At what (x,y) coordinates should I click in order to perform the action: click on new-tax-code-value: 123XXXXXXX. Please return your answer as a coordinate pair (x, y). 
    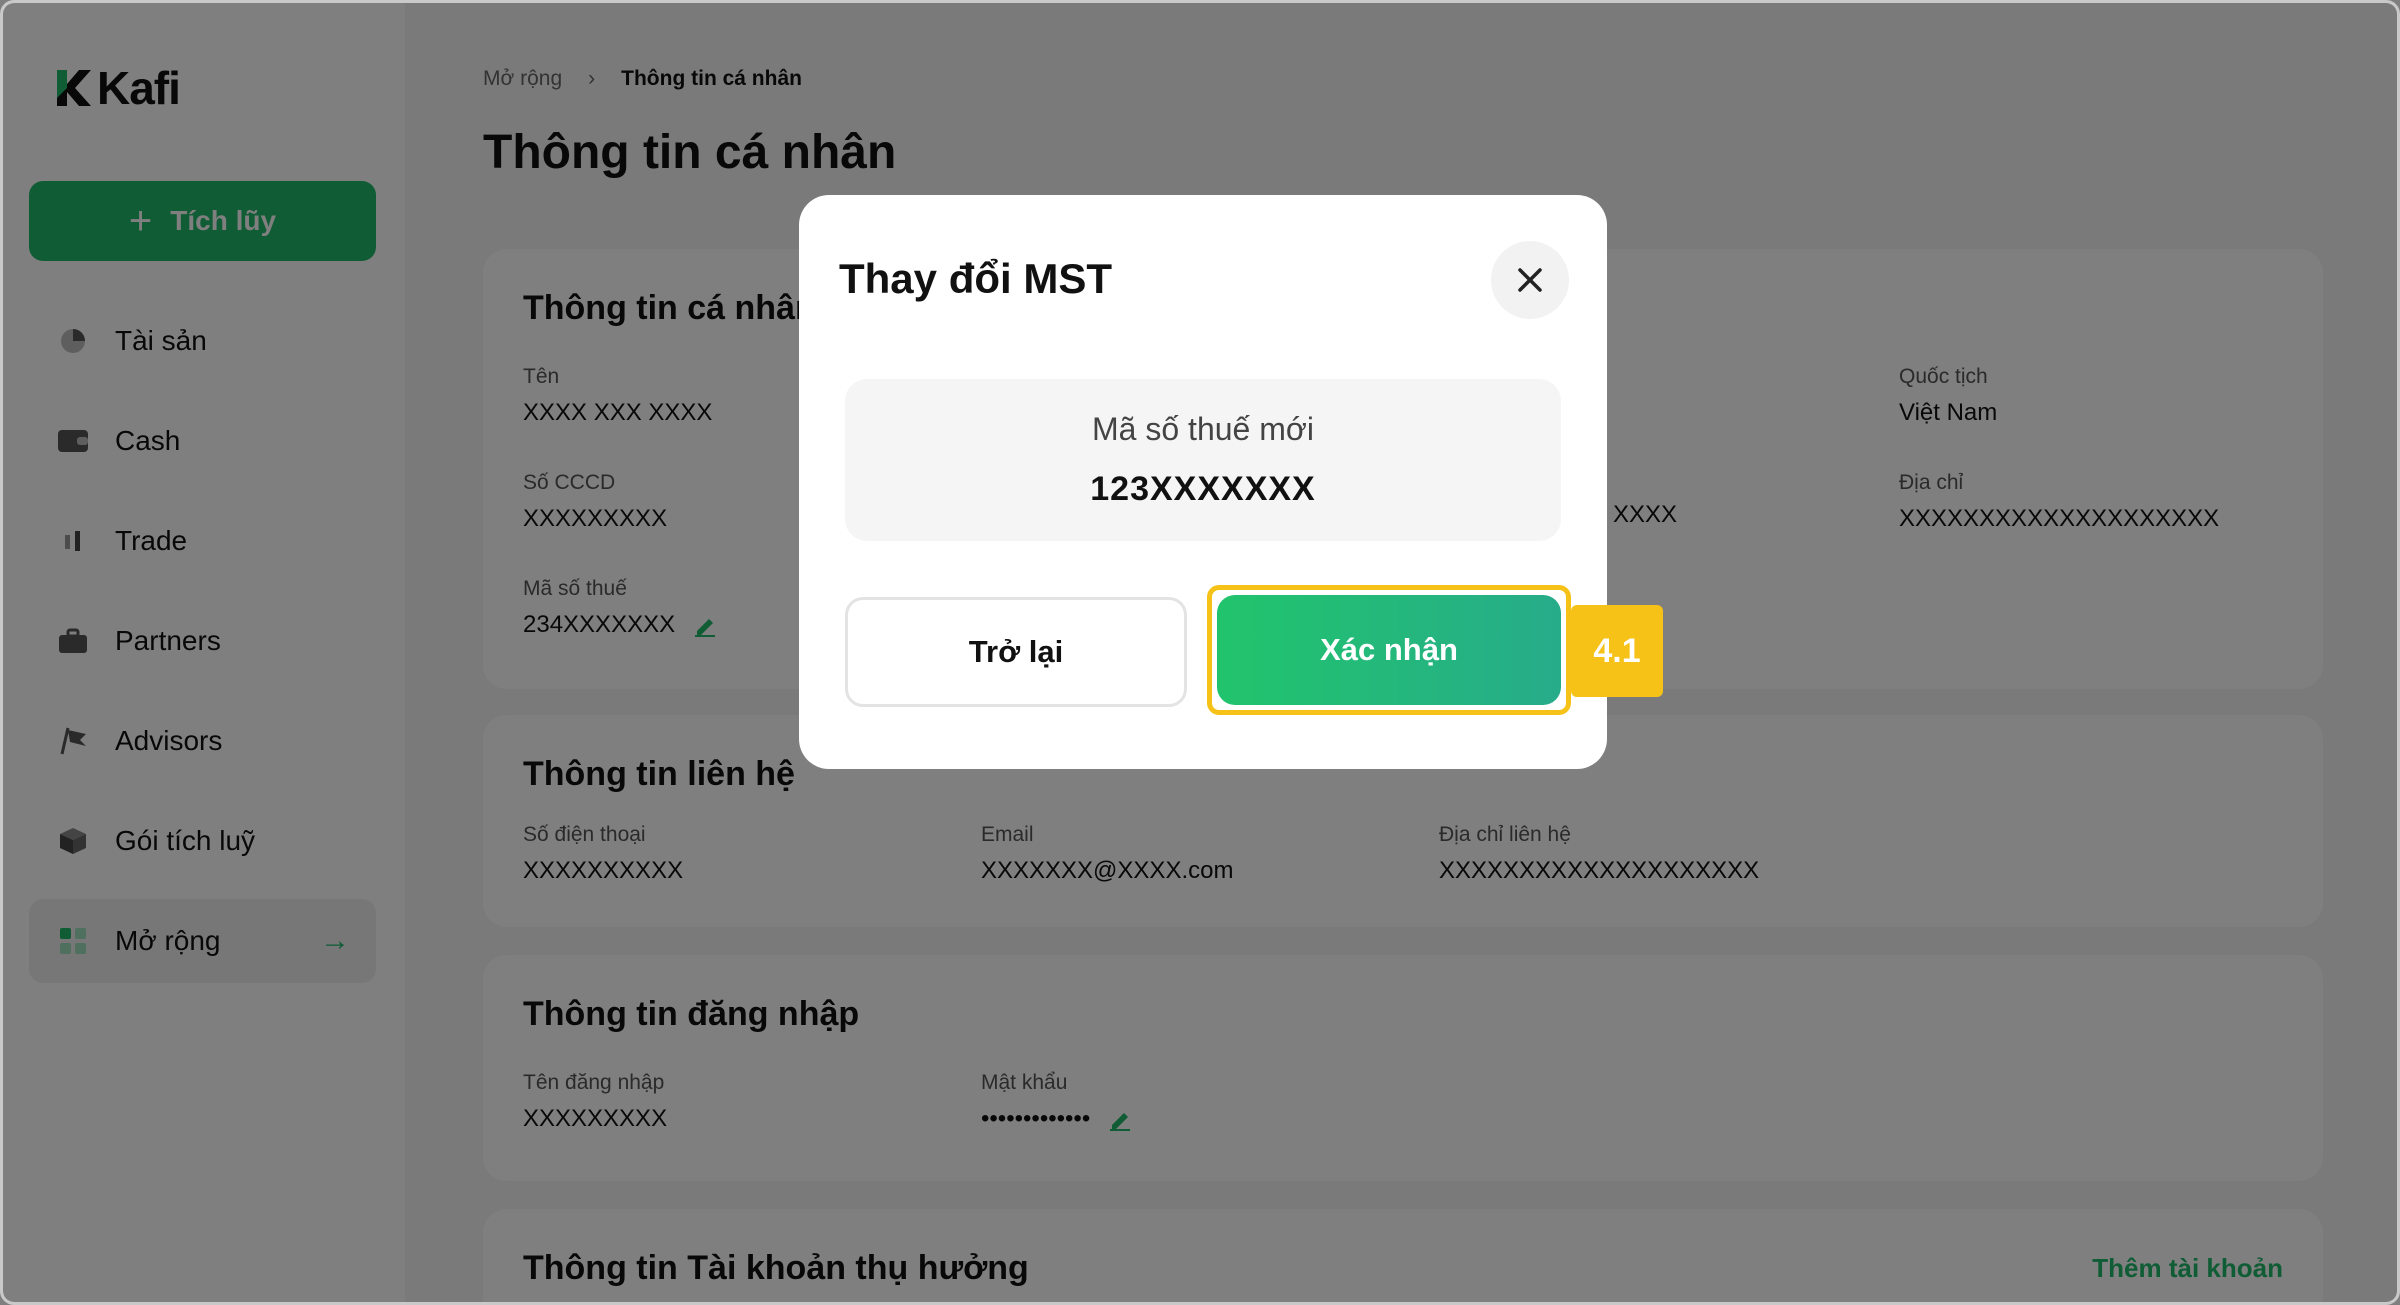
    Looking at the image, I should click on (1203, 489).